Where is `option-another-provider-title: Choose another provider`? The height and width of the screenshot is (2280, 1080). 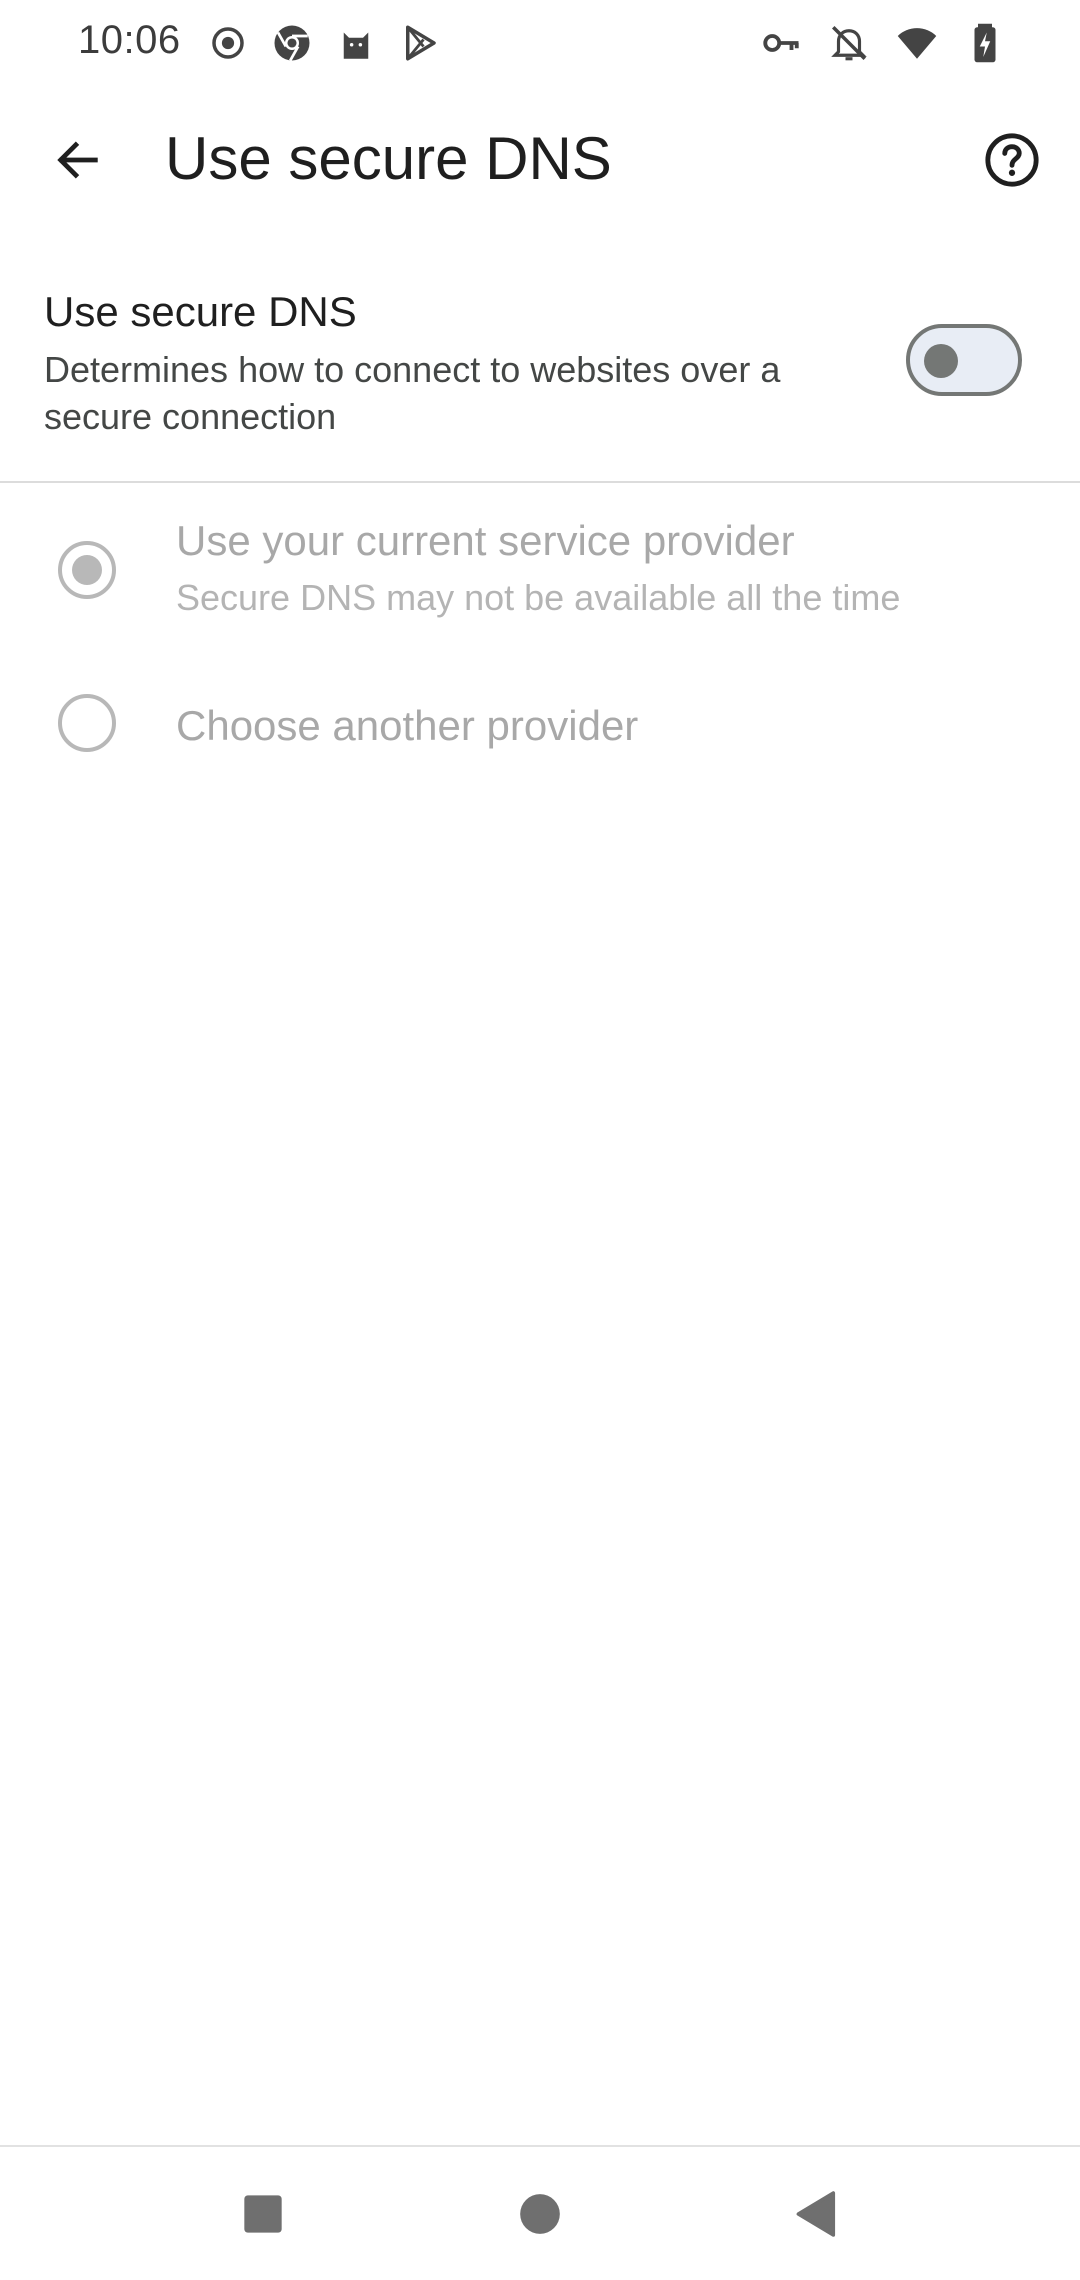 option-another-provider-title: Choose another provider is located at coordinates (407, 725).